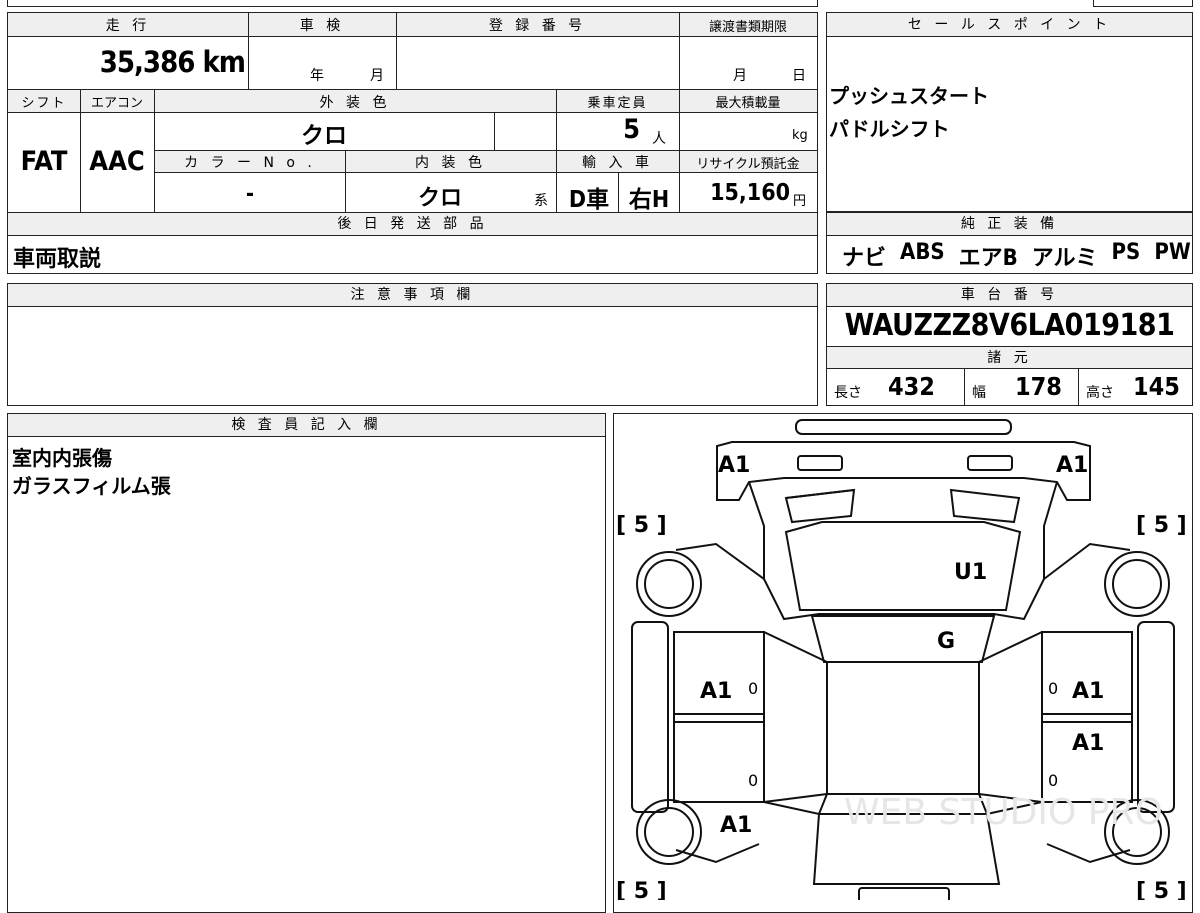 The height and width of the screenshot is (913, 1200). I want to click on recycle-fee-value: 15,160, so click(750, 193).